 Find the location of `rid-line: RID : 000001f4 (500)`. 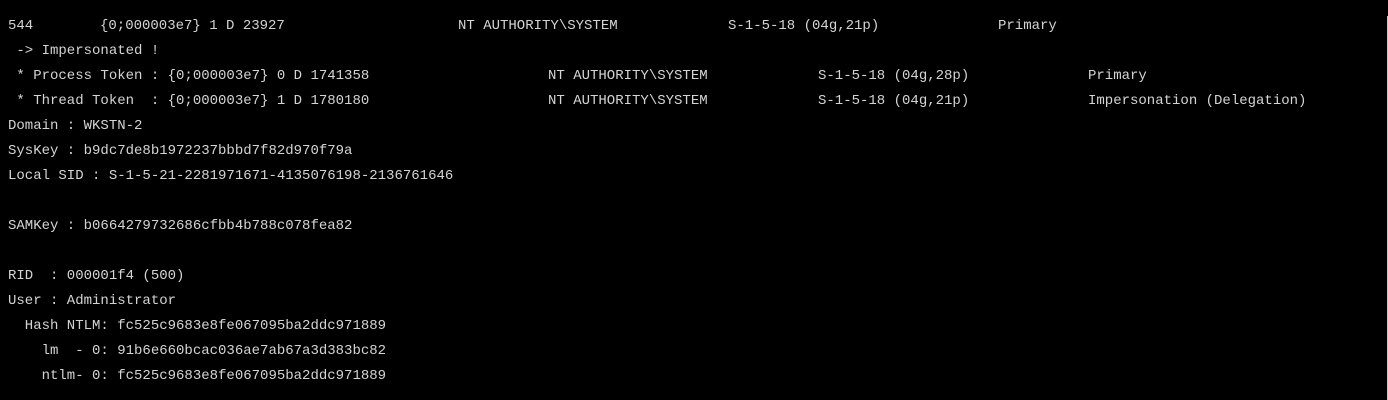

rid-line: RID : 000001f4 (500) is located at coordinates (96, 276).